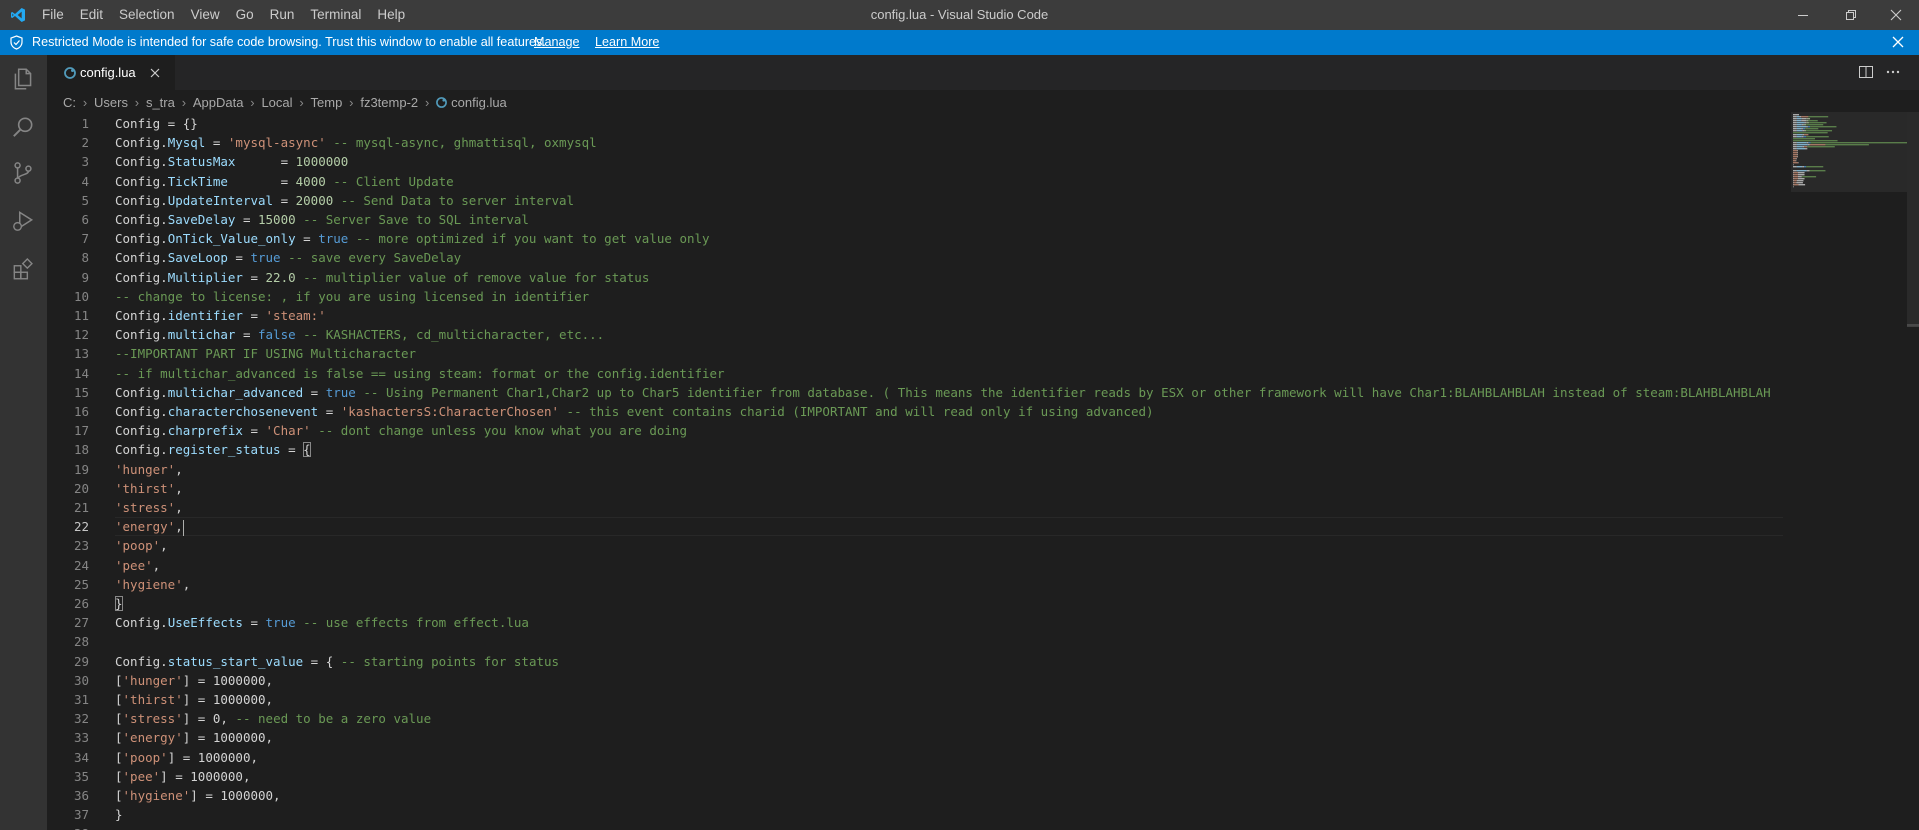 The height and width of the screenshot is (830, 1919). What do you see at coordinates (231, 239) in the screenshot?
I see `code-token: OnTick_Value_only` at bounding box center [231, 239].